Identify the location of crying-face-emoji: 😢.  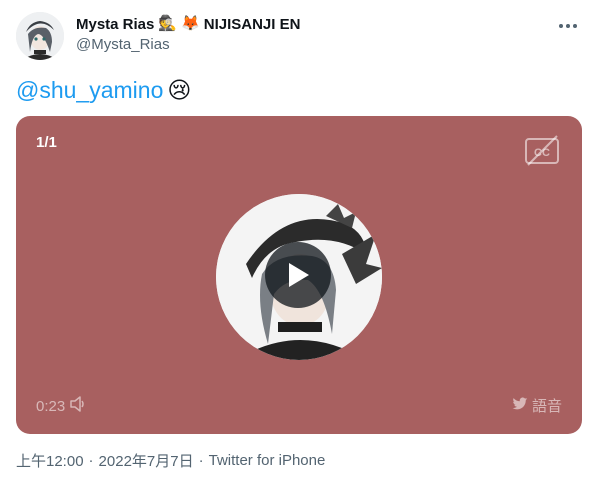
(179, 90).